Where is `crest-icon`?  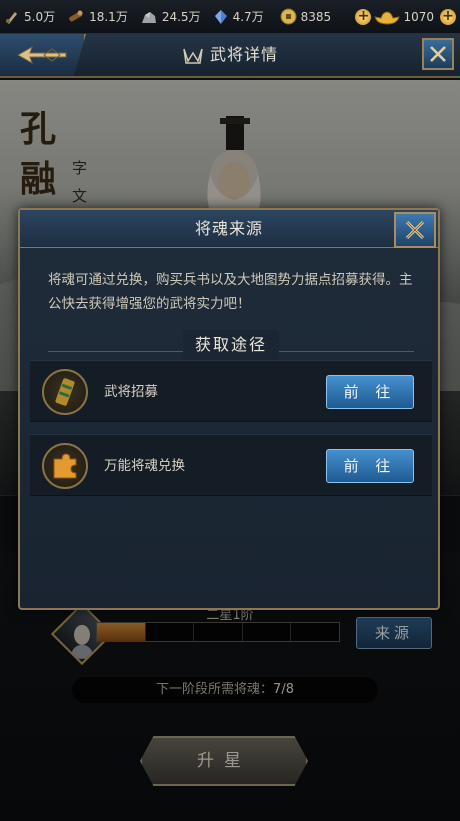 crest-icon is located at coordinates (193, 56).